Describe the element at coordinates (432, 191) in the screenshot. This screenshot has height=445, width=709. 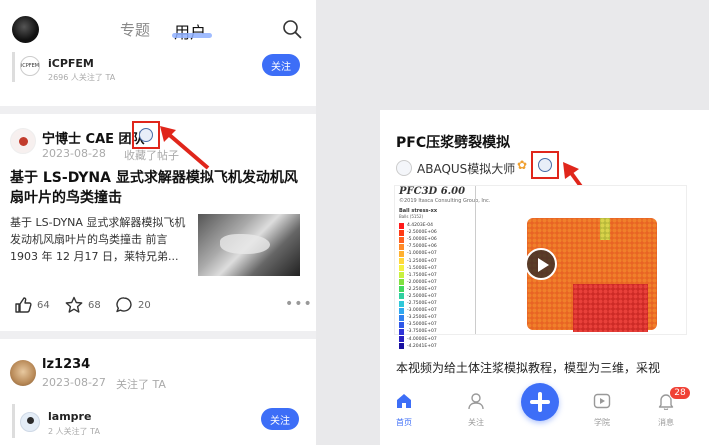
I see `video-sim-title: PFC3D 6.00` at that location.